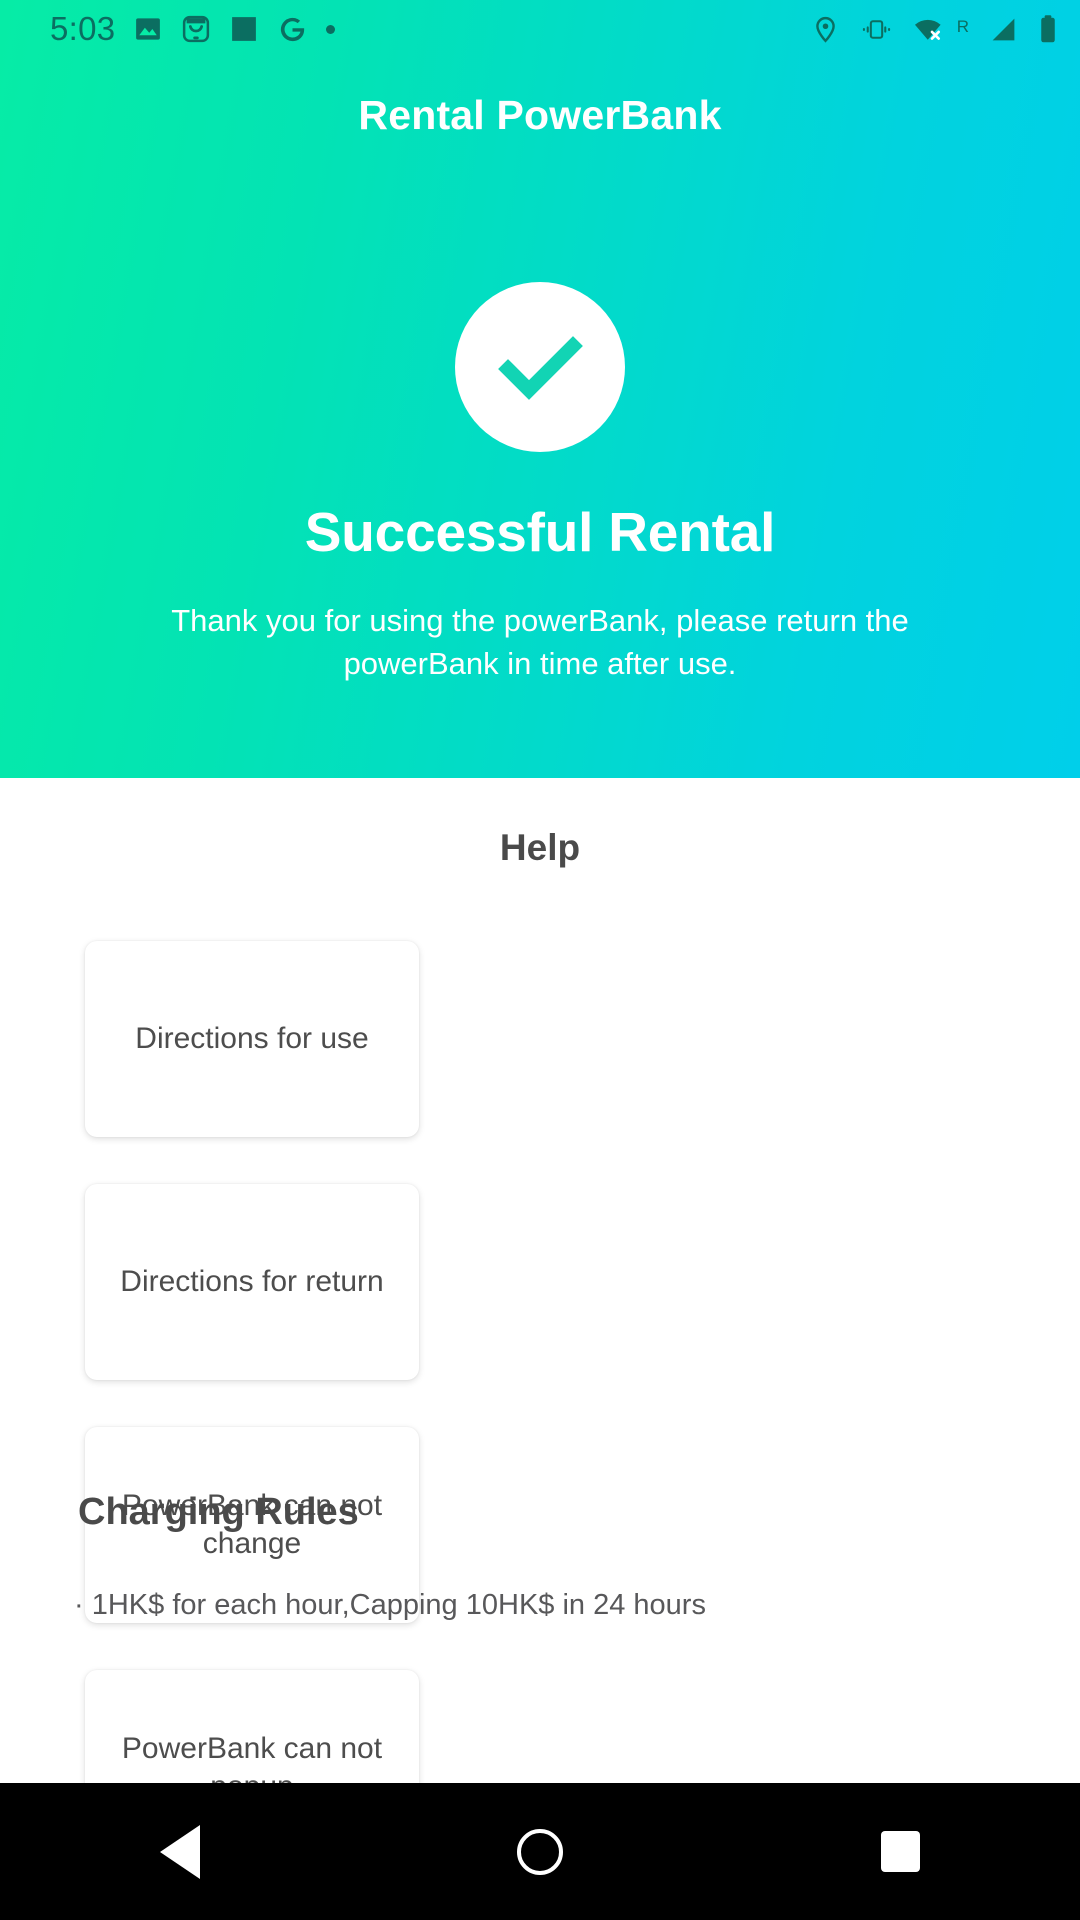 The height and width of the screenshot is (1920, 1080). What do you see at coordinates (292, 29) in the screenshot?
I see `google-g-icon` at bounding box center [292, 29].